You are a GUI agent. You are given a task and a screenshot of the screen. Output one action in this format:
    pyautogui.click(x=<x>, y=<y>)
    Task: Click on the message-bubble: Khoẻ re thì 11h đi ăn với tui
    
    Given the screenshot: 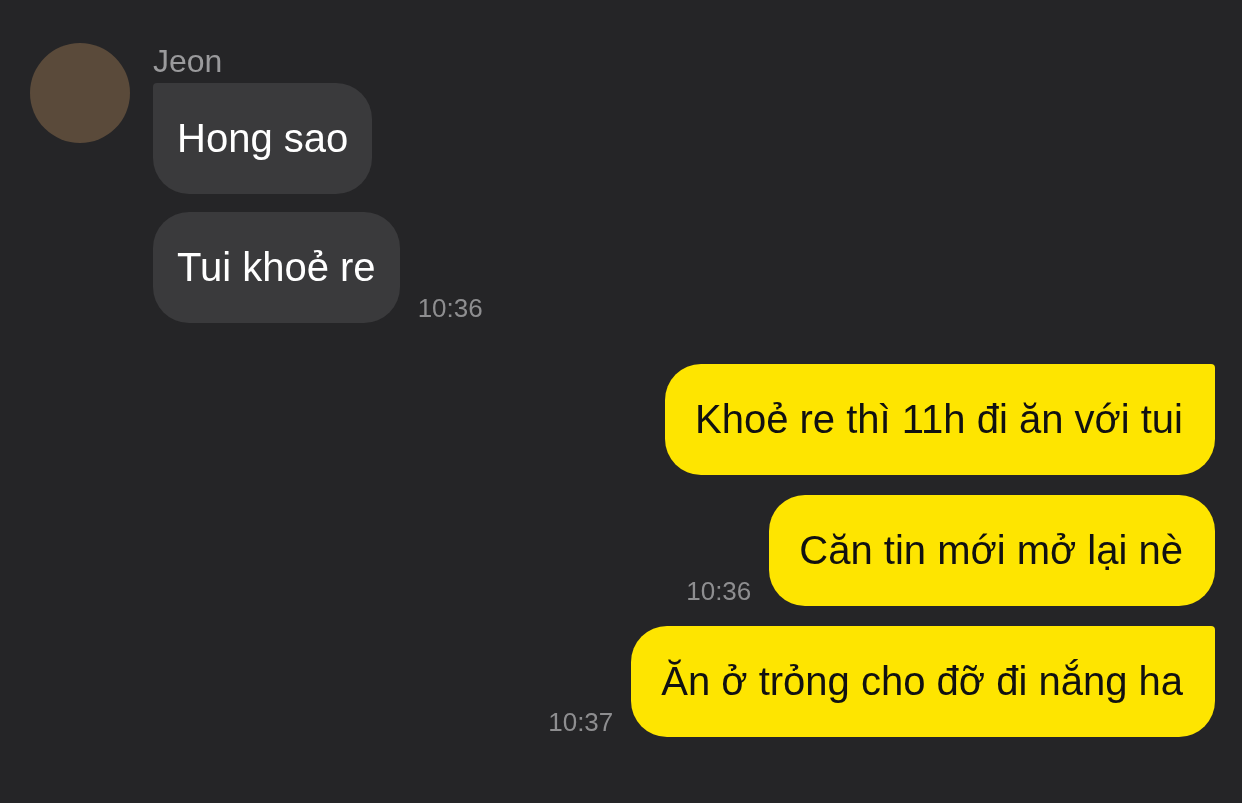 What is the action you would take?
    pyautogui.click(x=940, y=419)
    